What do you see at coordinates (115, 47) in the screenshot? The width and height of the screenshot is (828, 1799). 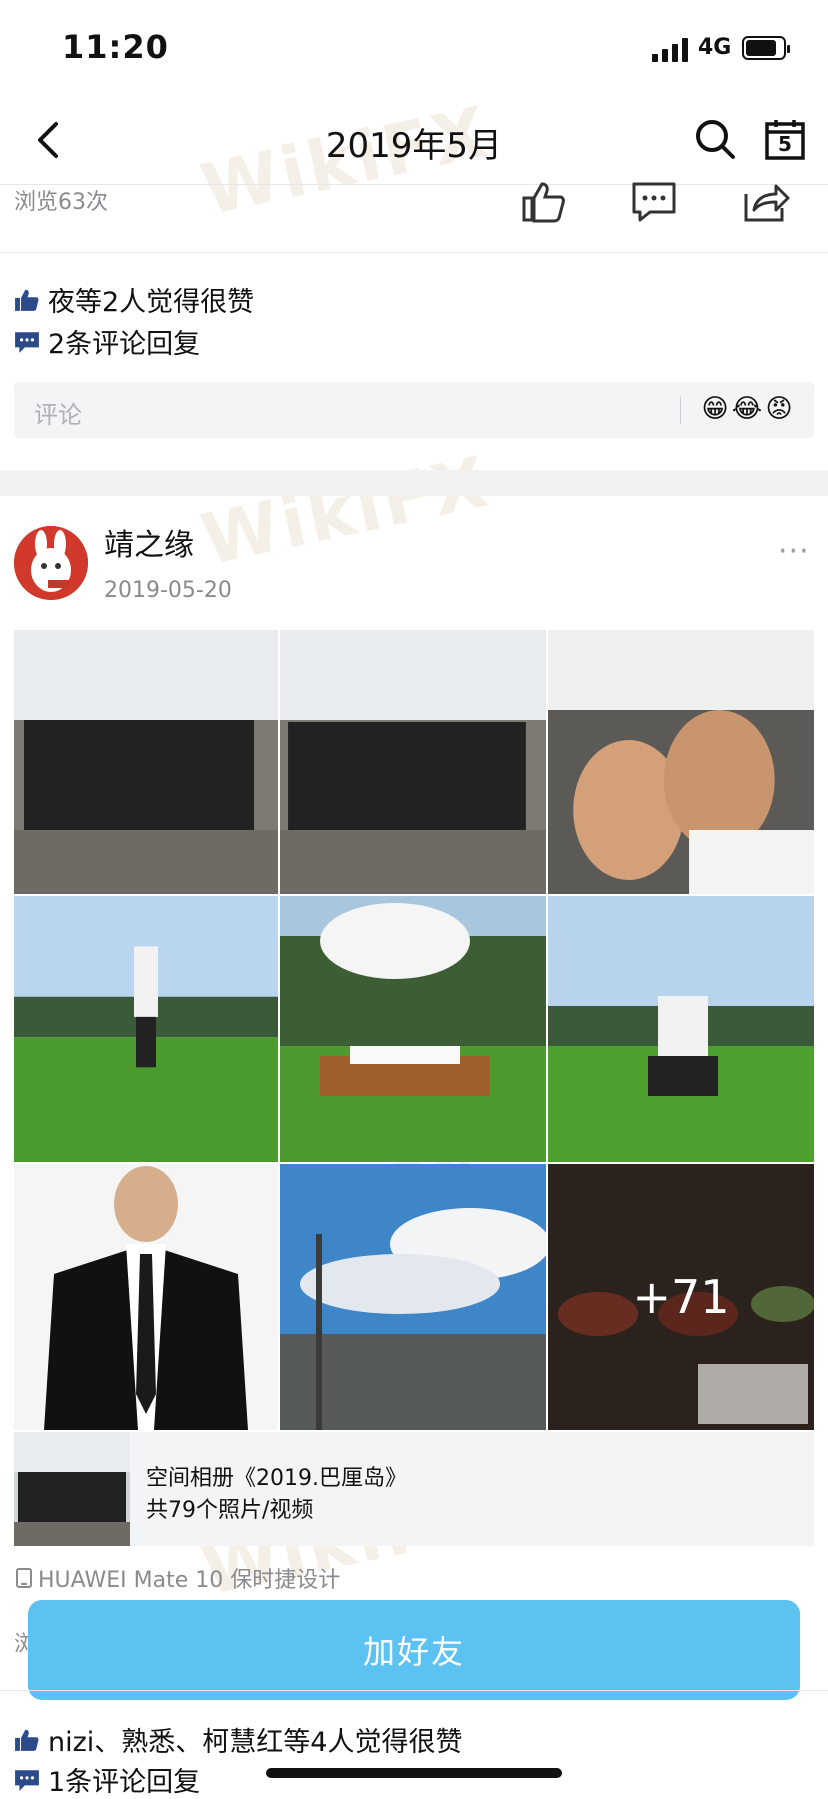 I see `status-time: 11:20` at bounding box center [115, 47].